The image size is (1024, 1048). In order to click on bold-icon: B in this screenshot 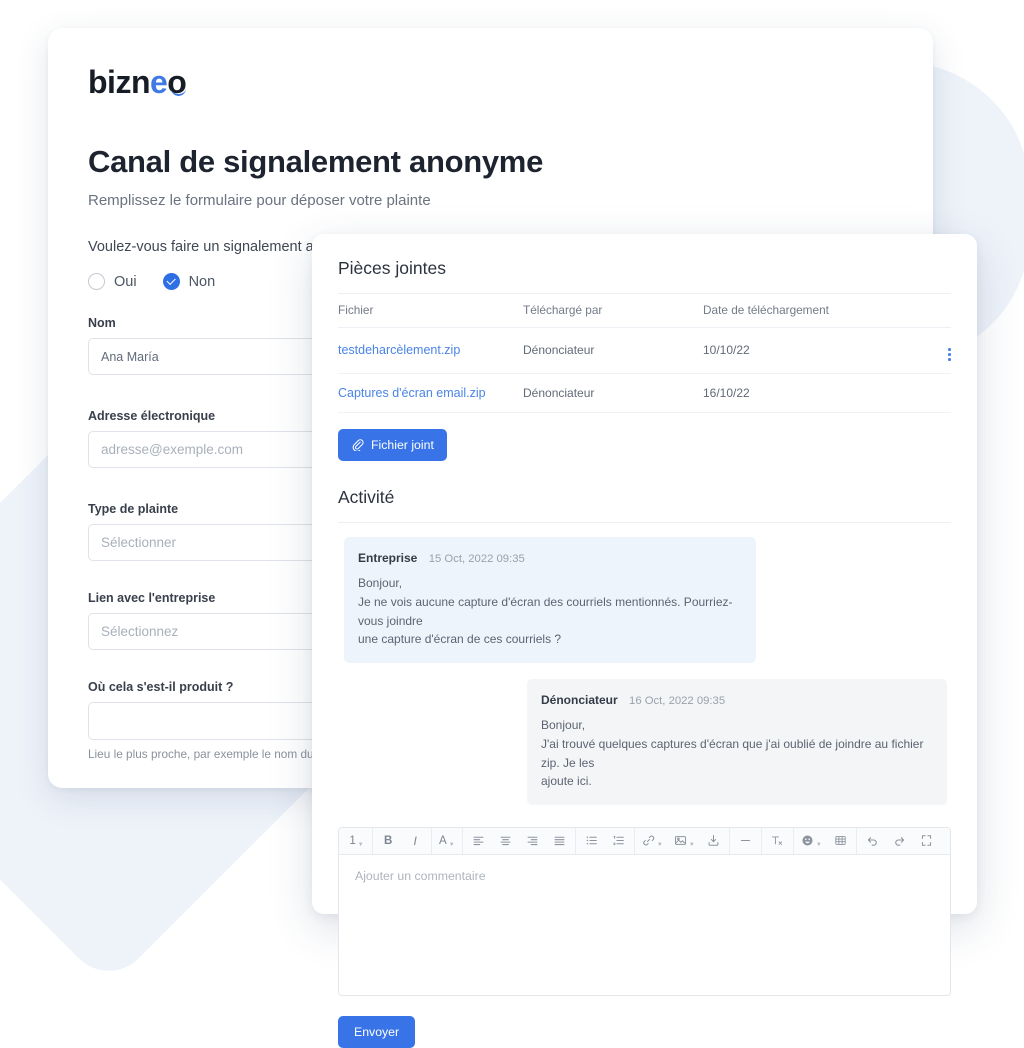, I will do `click(388, 840)`.